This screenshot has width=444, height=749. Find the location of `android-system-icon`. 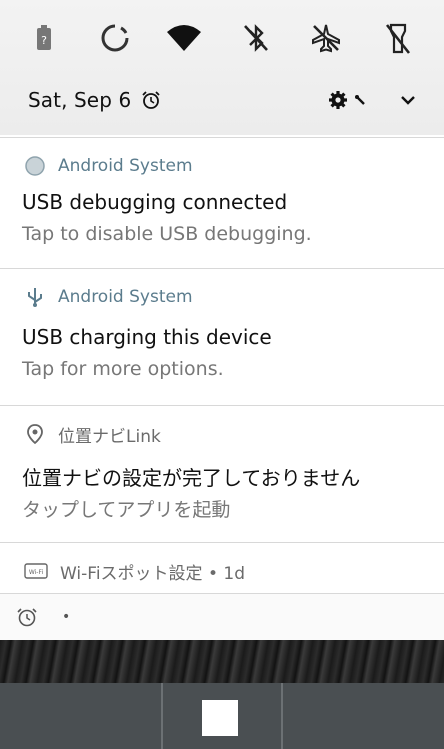

android-system-icon is located at coordinates (35, 166).